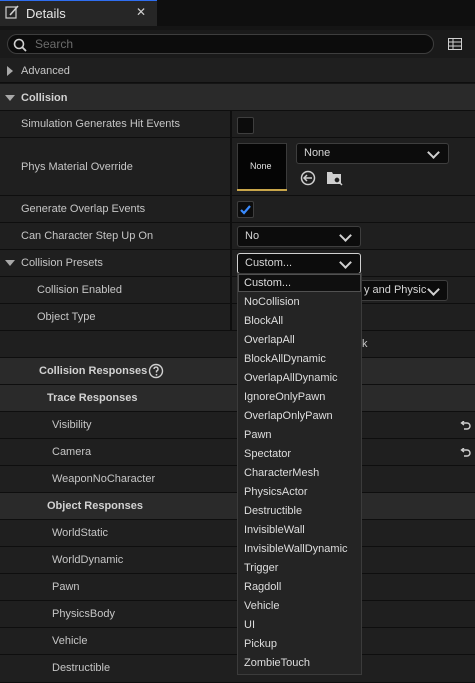 Image resolution: width=475 pixels, height=683 pixels. Describe the element at coordinates (262, 587) in the screenshot. I see `dropdown-item: Ragdoll` at that location.